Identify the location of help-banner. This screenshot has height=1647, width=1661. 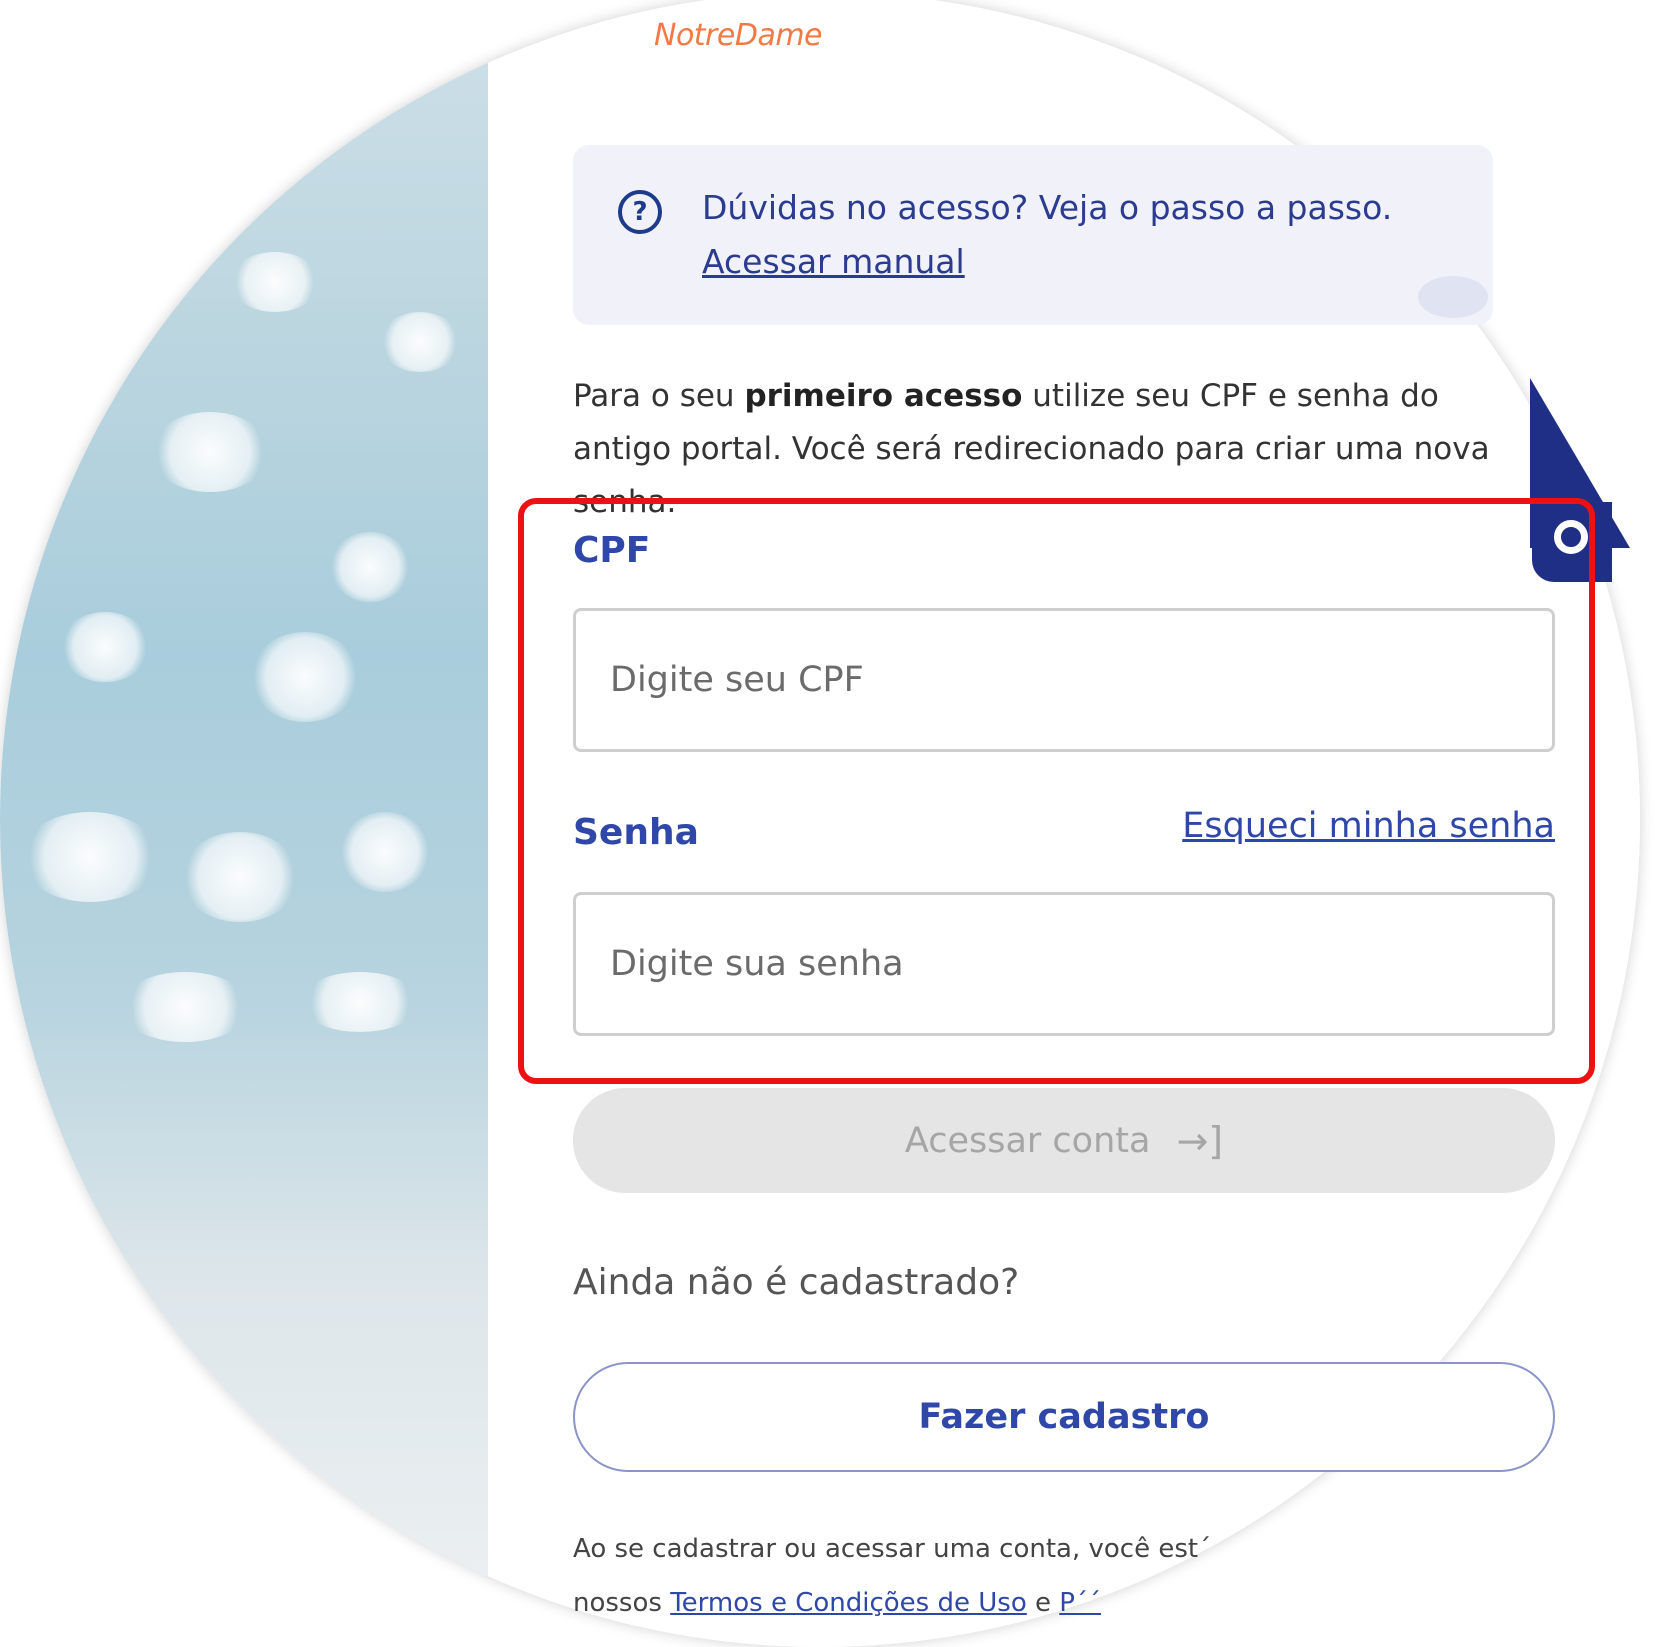
(1033, 235).